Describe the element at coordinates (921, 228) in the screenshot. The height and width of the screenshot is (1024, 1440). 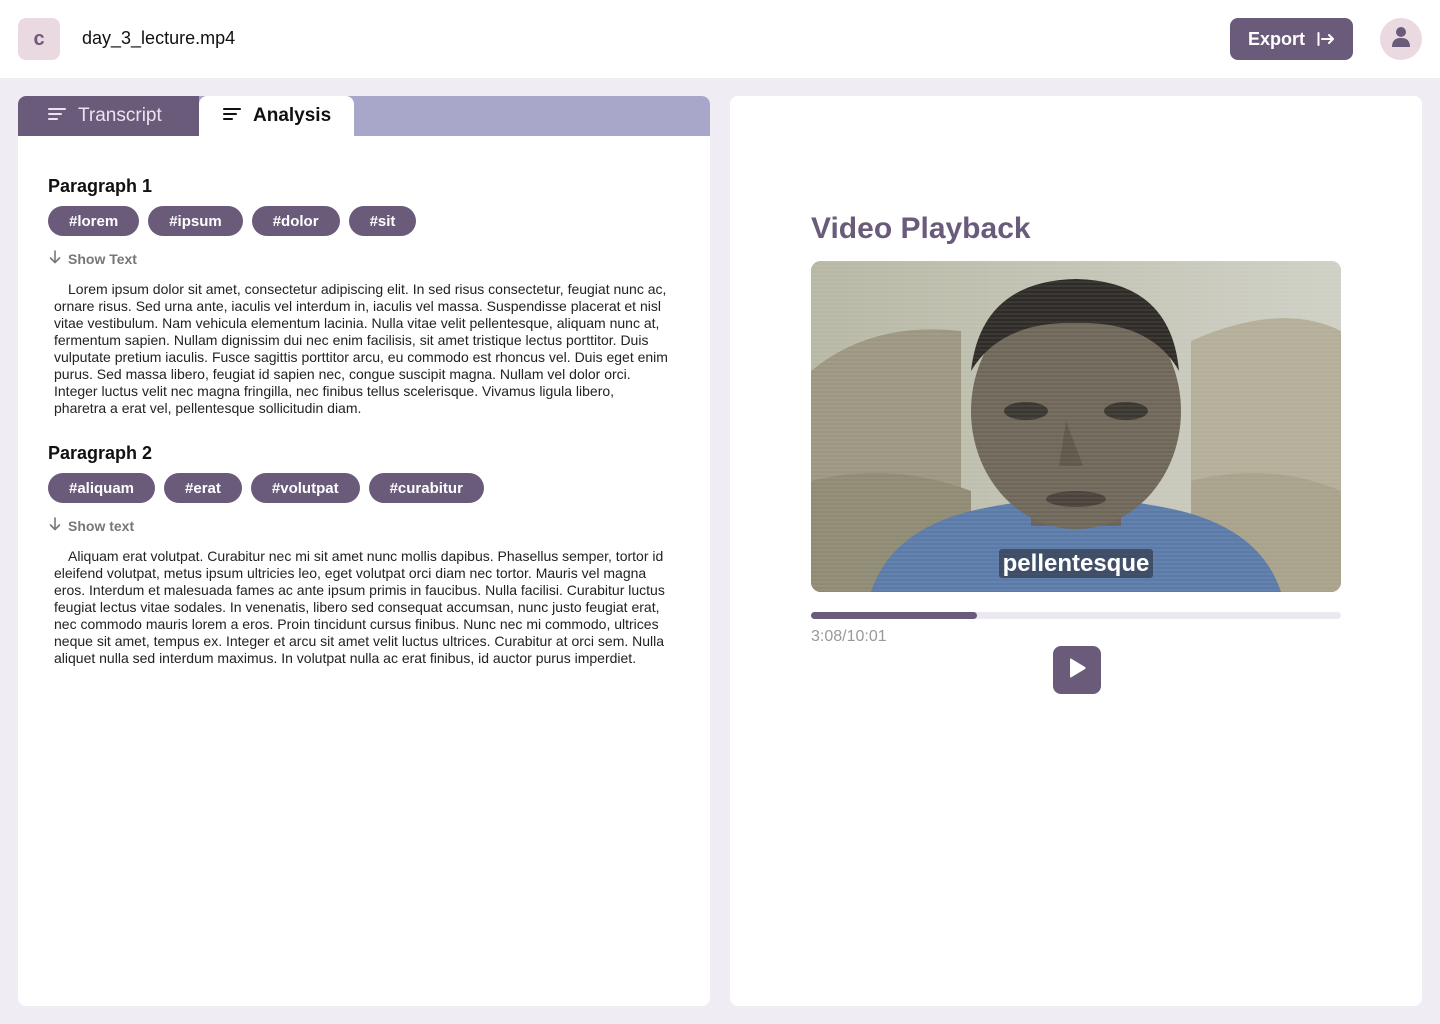
I see `video-title: Video Playback` at that location.